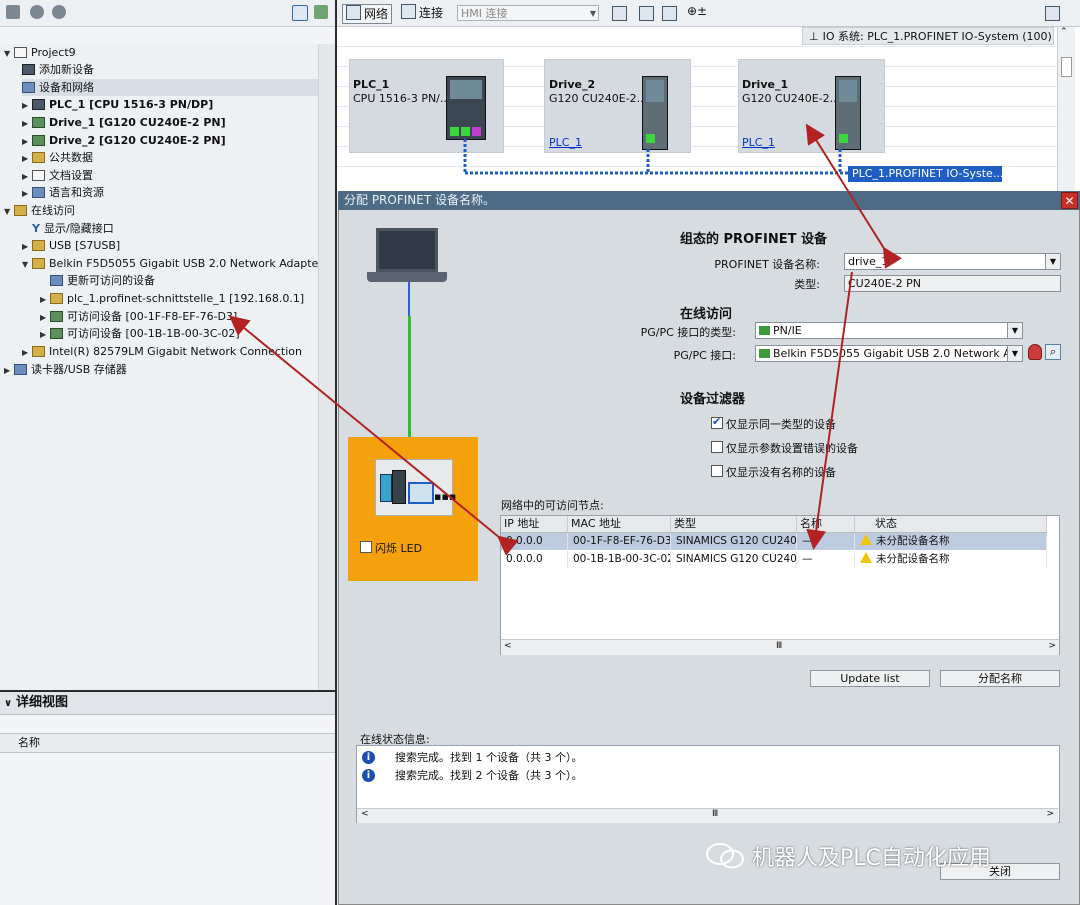 The width and height of the screenshot is (1080, 905). I want to click on status-row: i 搜索完成。找到 1 个设备（共 3 个）。, so click(707, 757).